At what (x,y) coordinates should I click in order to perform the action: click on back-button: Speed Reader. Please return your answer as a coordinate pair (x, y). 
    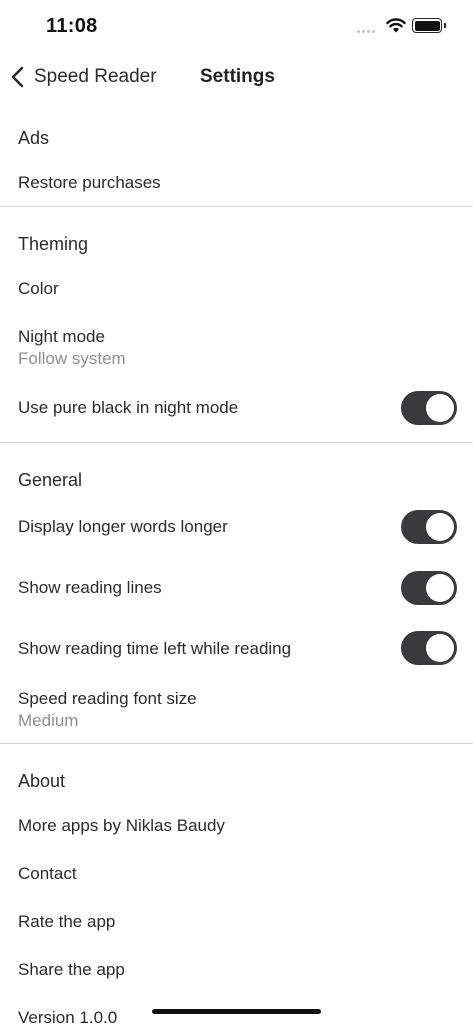
    Looking at the image, I should click on (83, 77).